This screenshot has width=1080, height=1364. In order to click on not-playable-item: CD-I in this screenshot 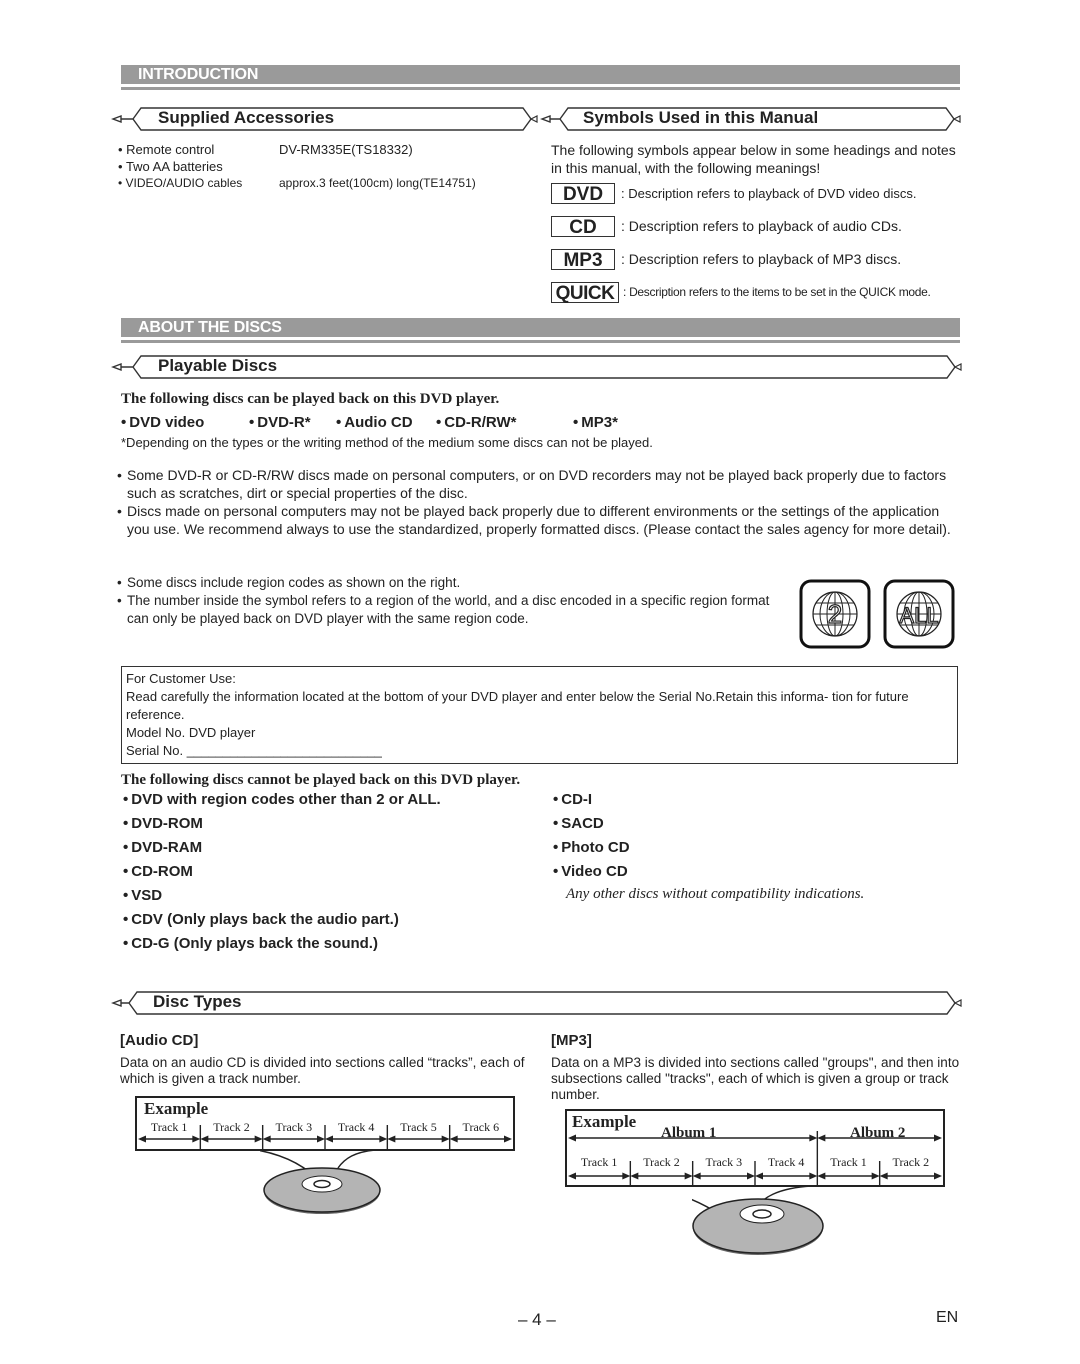, I will do `click(572, 799)`.